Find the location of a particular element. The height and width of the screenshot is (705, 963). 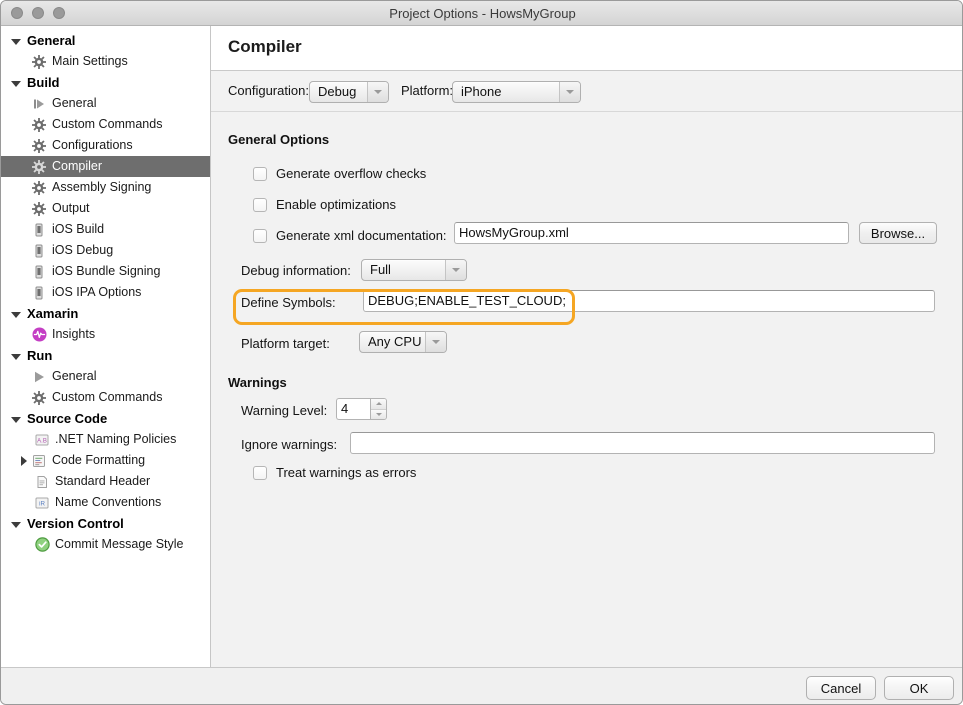

generate-overflow-checks-checkbox is located at coordinates (260, 173).